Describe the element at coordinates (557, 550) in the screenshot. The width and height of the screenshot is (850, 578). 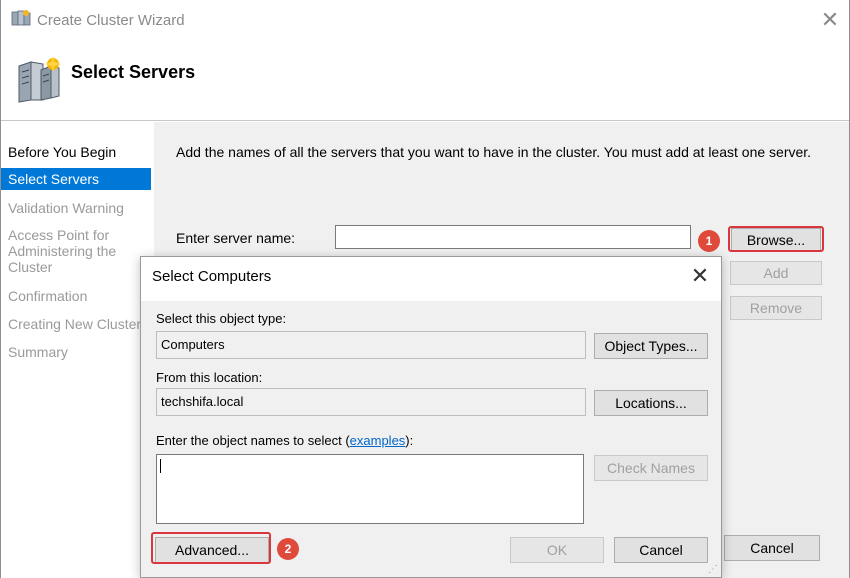
I see `ok-button: OK` at that location.